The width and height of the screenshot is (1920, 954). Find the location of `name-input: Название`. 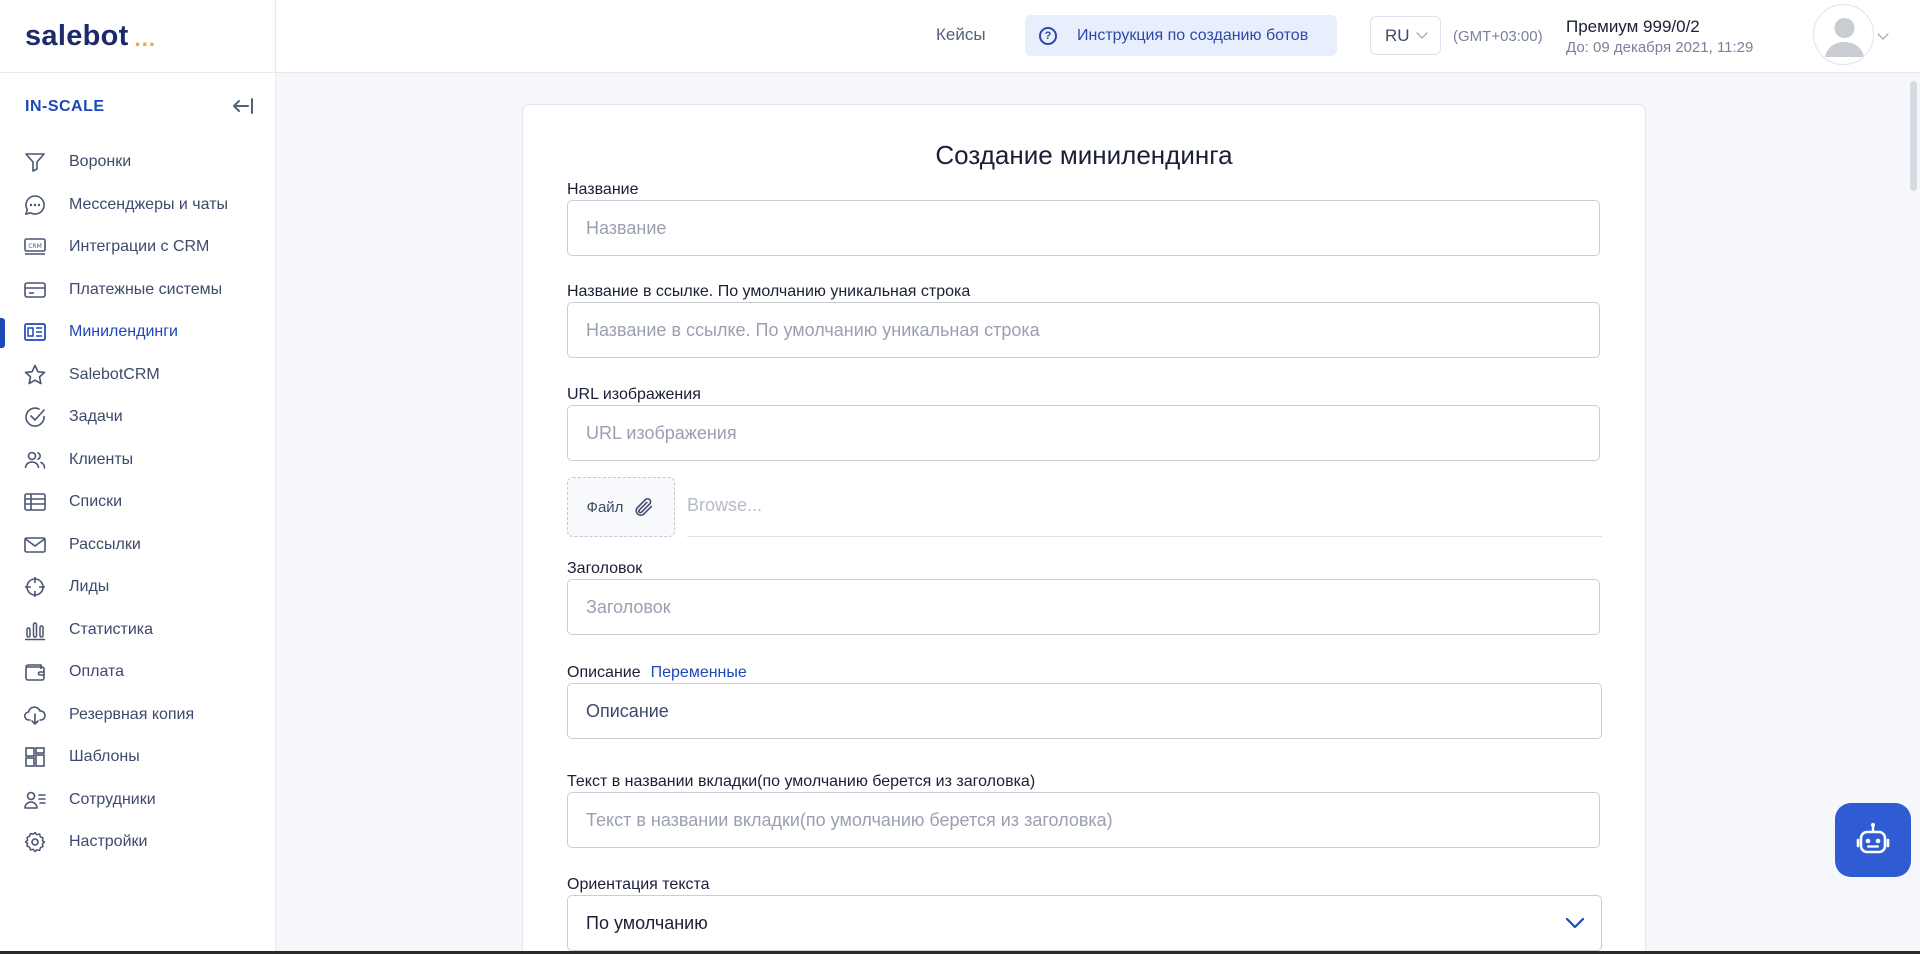

name-input: Название is located at coordinates (1083, 228).